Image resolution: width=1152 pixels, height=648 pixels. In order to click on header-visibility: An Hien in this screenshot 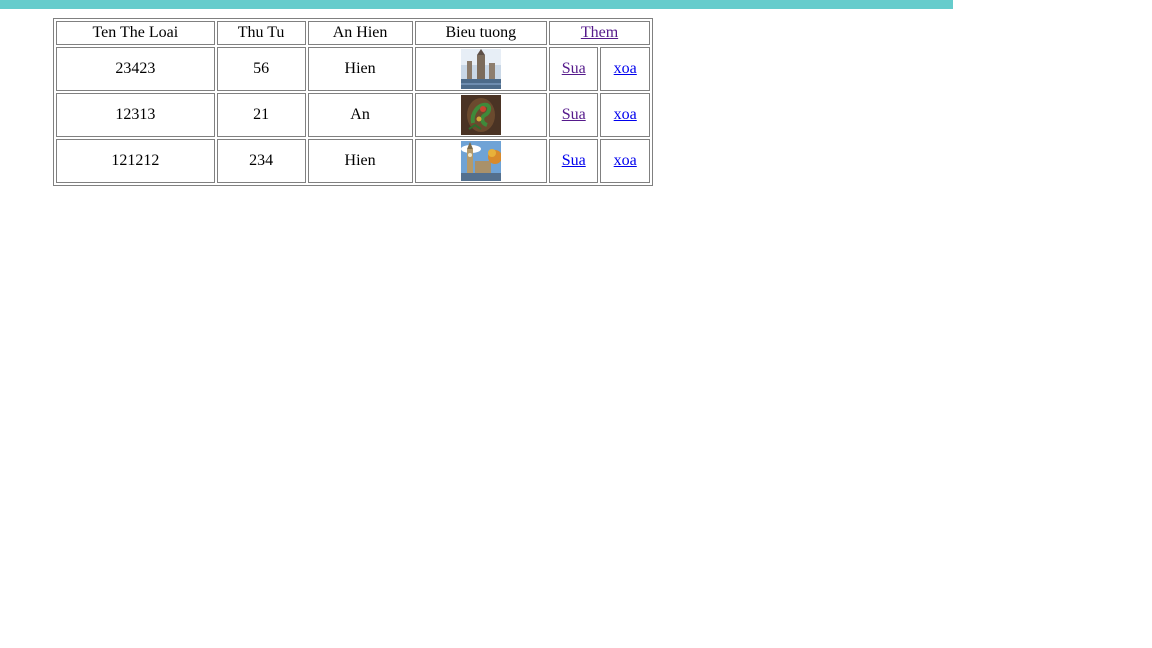, I will do `click(360, 33)`.